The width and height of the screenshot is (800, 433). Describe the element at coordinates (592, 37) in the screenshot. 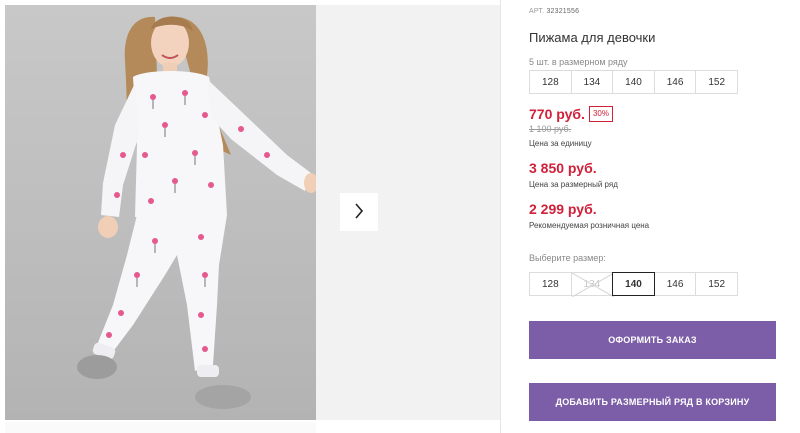

I see `product-title: Пижама для девочки` at that location.